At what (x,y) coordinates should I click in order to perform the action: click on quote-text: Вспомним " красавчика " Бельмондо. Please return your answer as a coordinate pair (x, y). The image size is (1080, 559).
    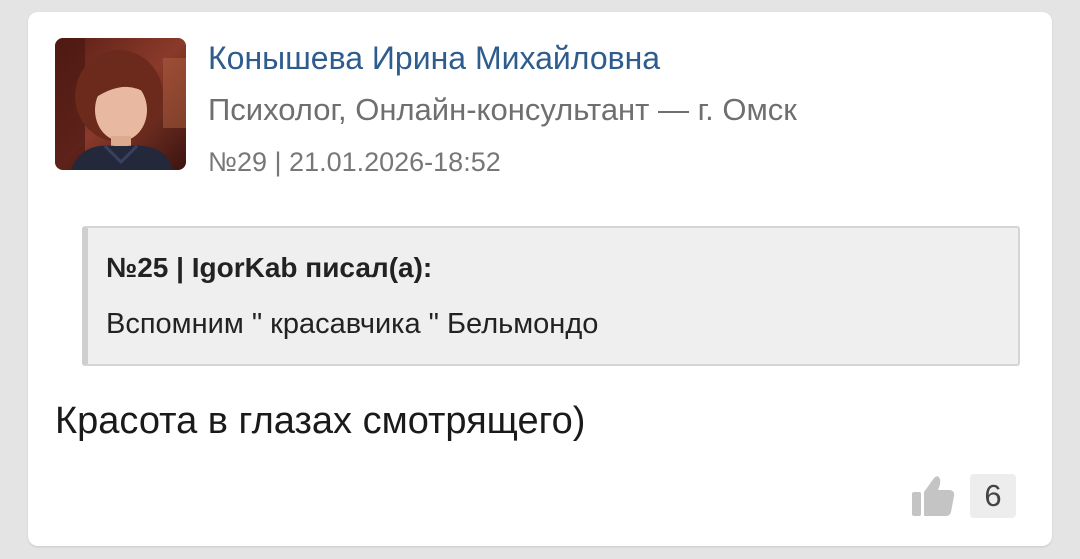
    Looking at the image, I should click on (352, 324).